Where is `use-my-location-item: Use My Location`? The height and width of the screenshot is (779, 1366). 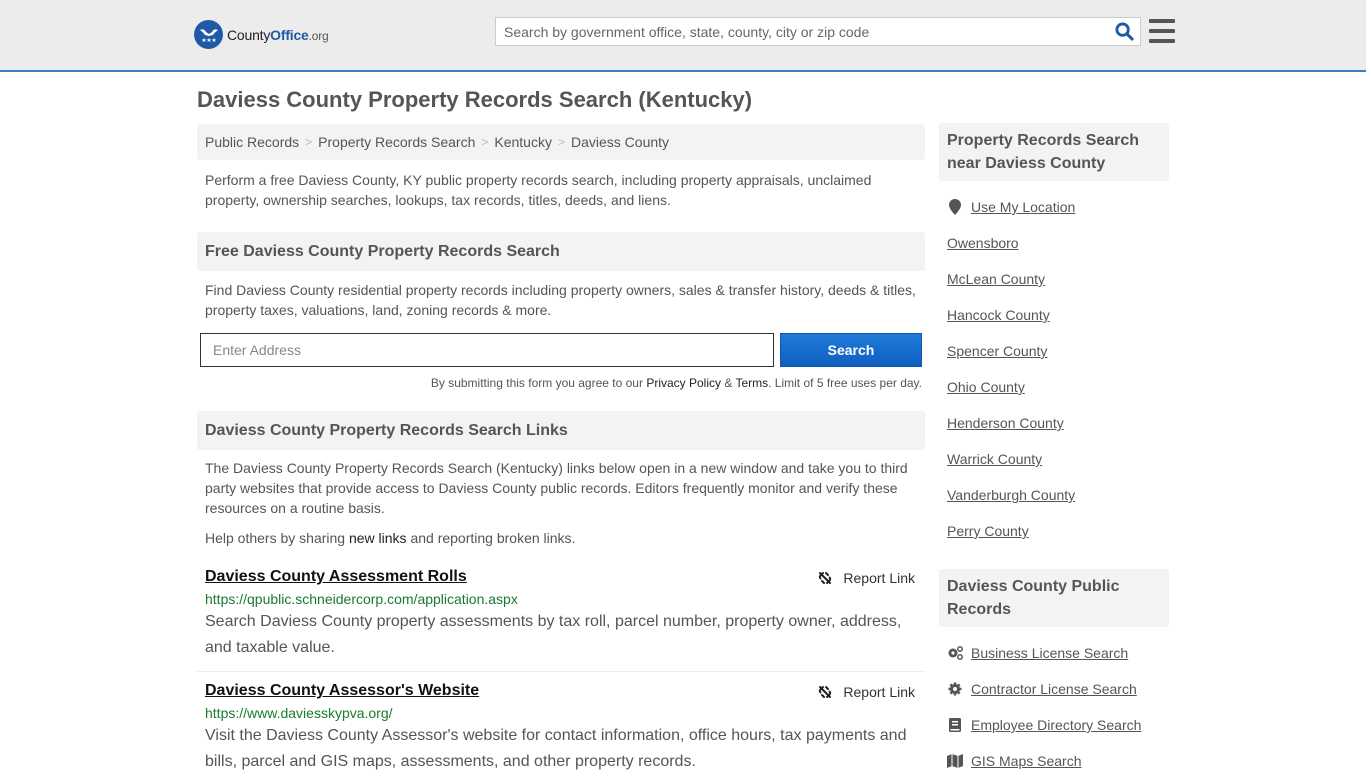 use-my-location-item: Use My Location is located at coordinates (1054, 207).